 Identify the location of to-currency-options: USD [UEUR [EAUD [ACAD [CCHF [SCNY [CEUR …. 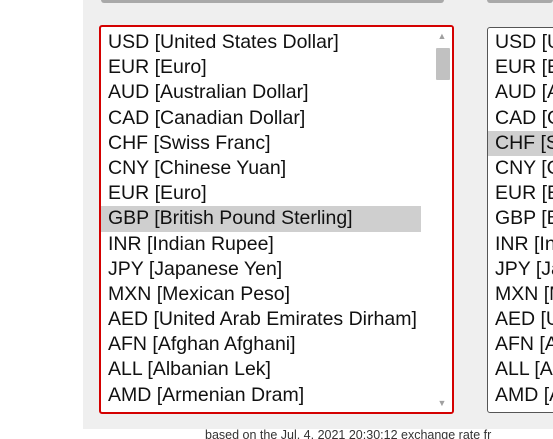
(520, 221).